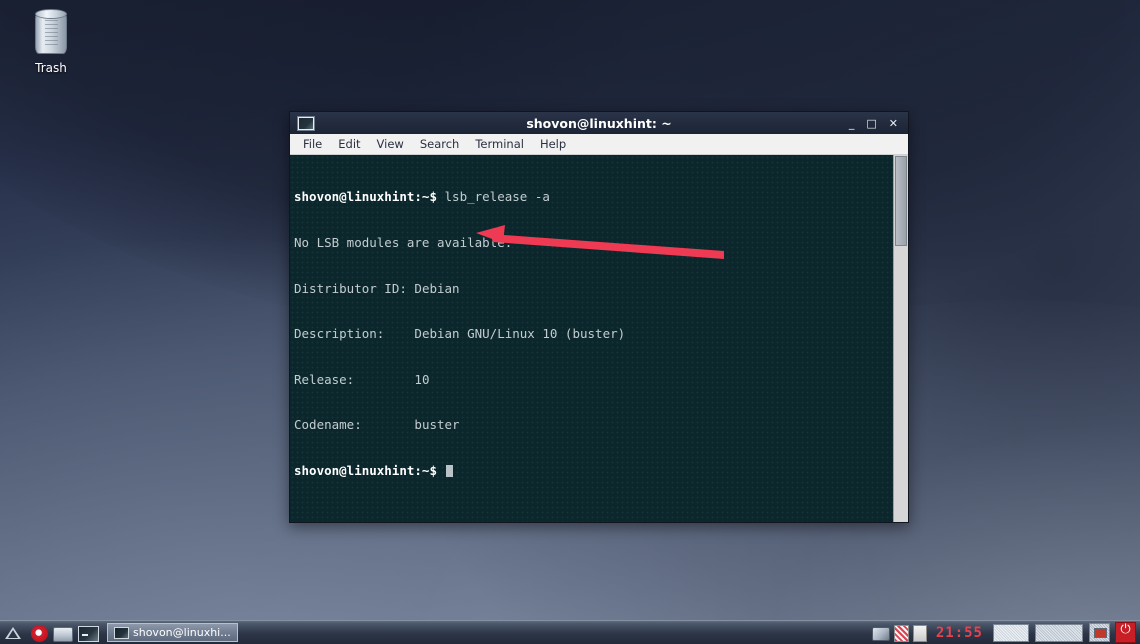 Image resolution: width=1140 pixels, height=644 pixels. What do you see at coordinates (570, 632) in the screenshot?
I see `taskbar: shovon@linuxhi... 21:55` at bounding box center [570, 632].